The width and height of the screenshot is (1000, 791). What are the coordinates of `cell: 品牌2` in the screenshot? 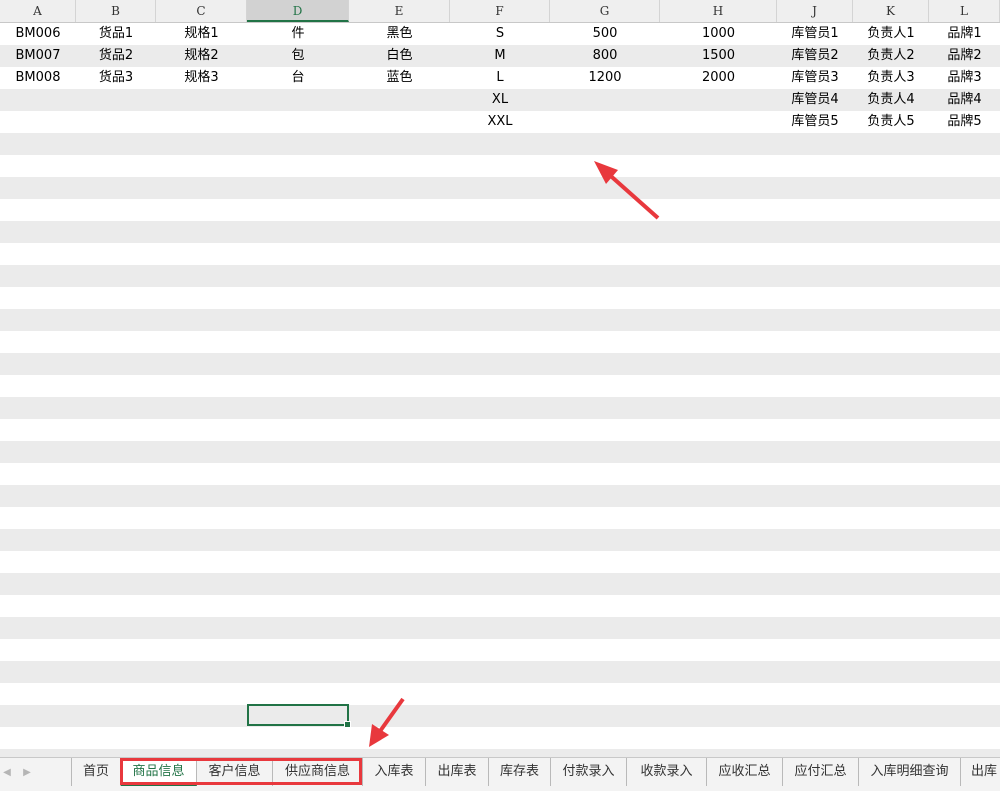 It's located at (964, 56).